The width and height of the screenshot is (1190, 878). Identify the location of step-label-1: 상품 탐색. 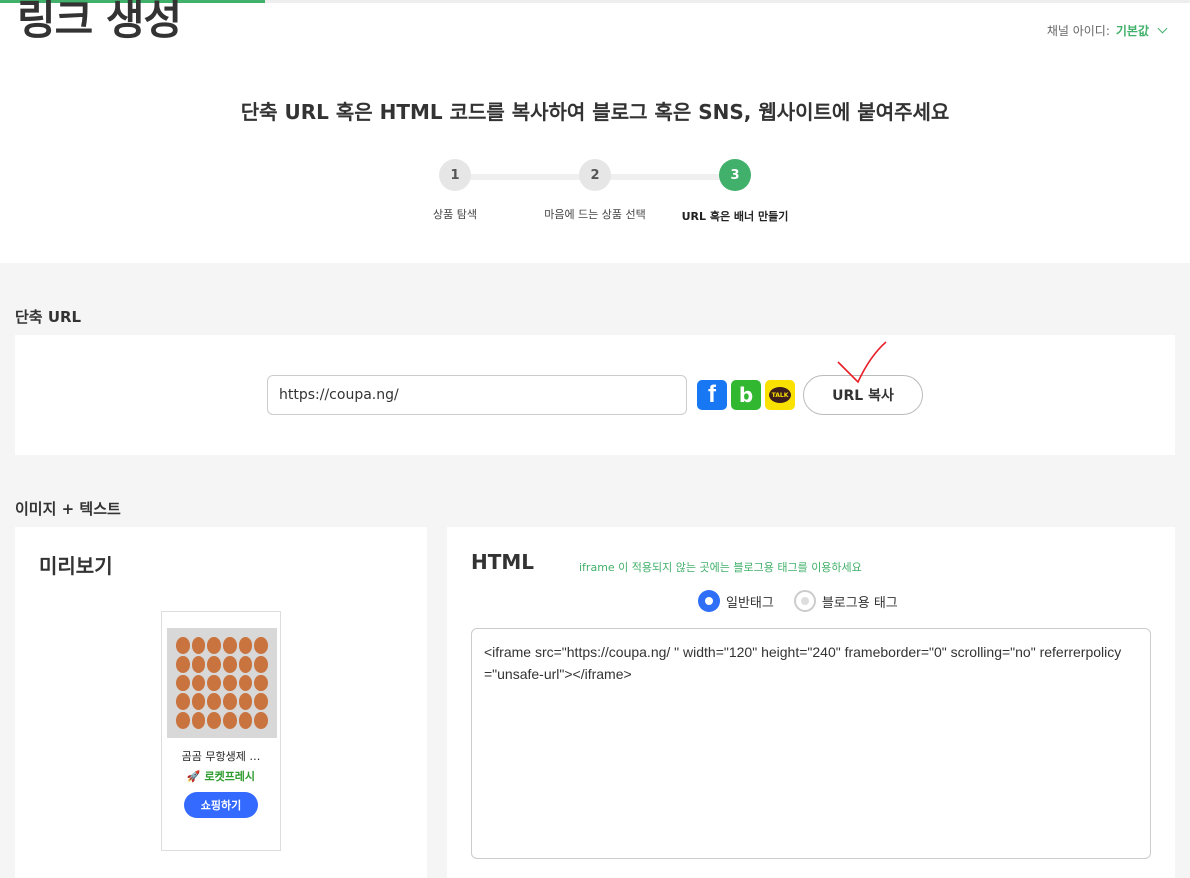
(455, 214).